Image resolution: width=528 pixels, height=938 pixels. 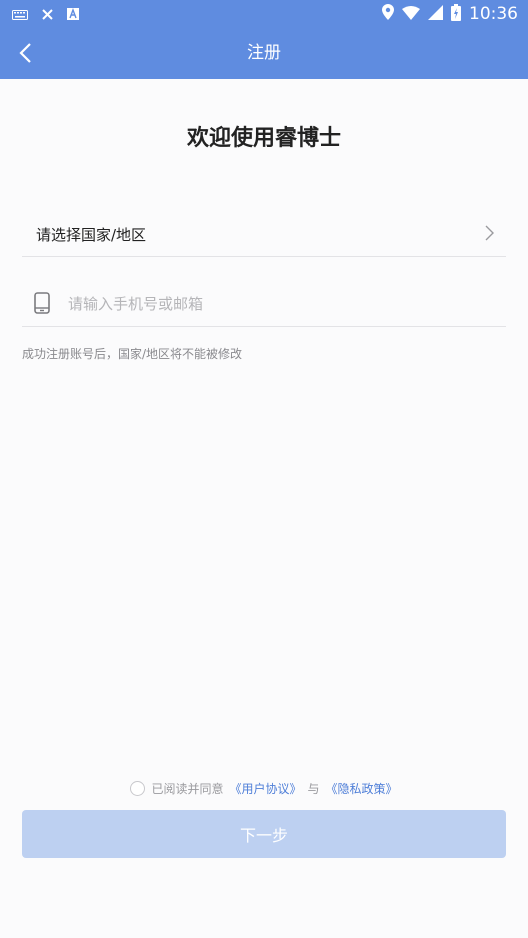 I want to click on next-button-label: 下一步, so click(x=263, y=835).